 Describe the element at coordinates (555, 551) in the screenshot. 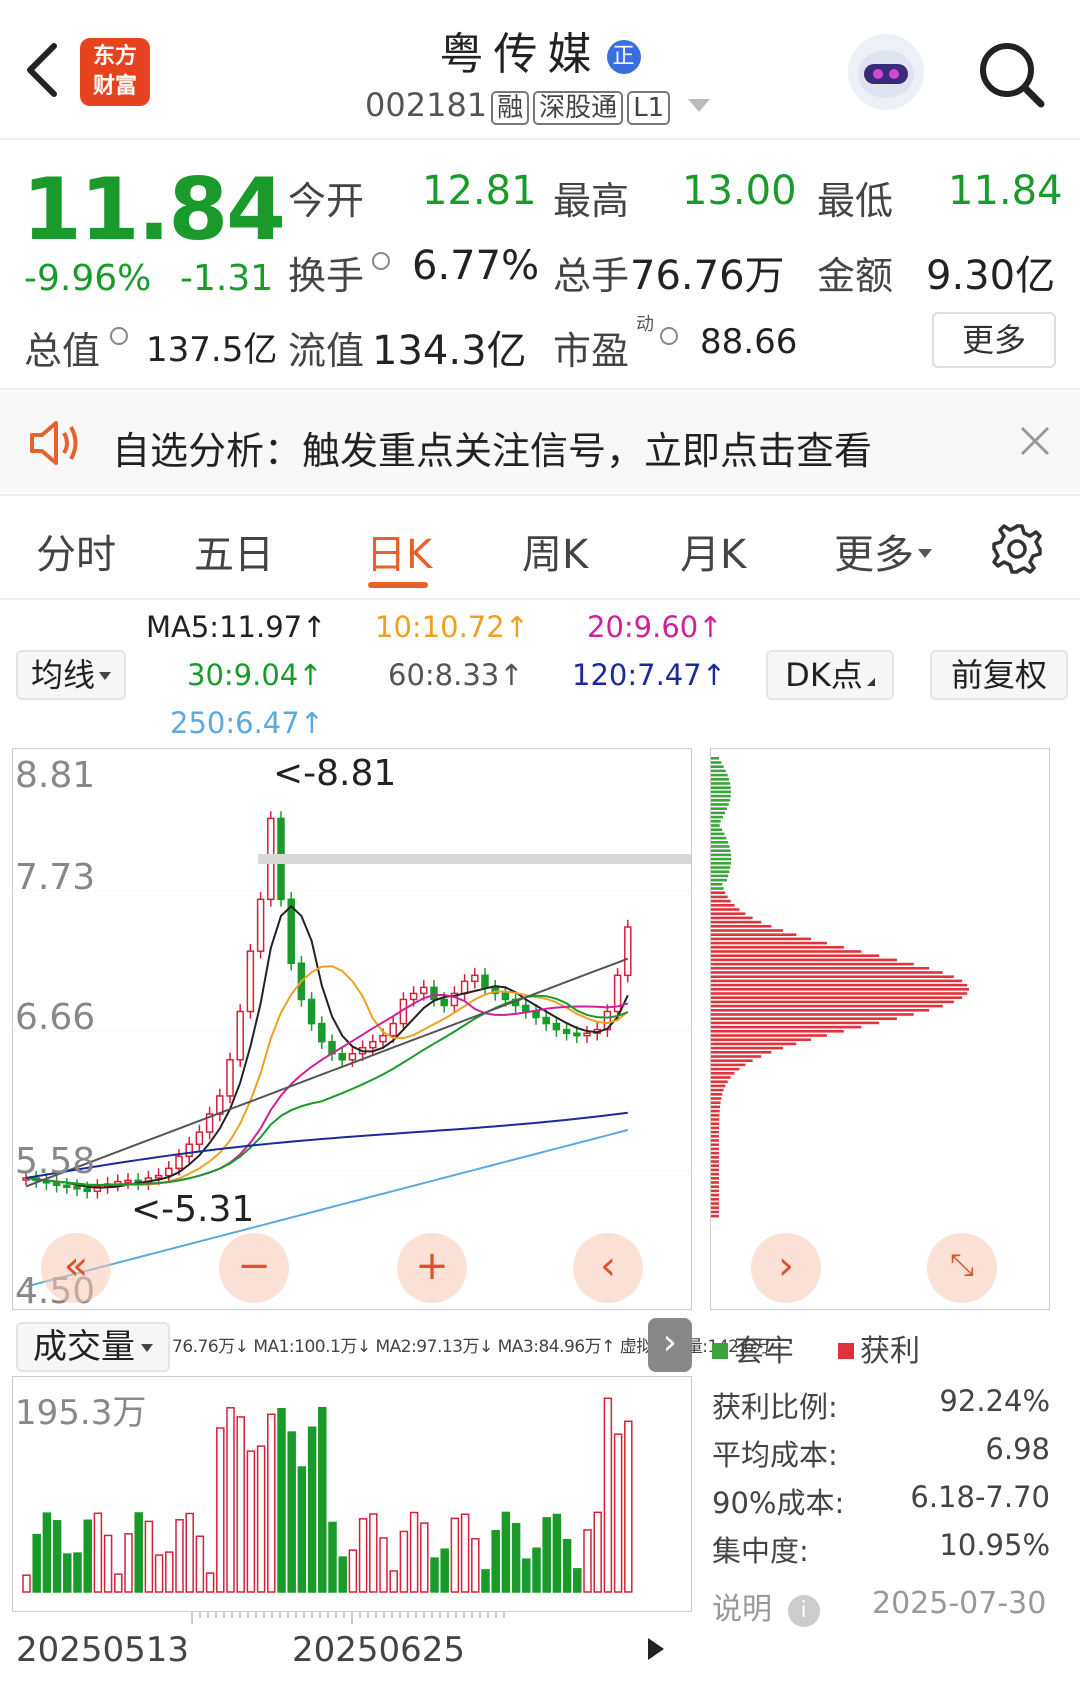

I see `tab-weekly-k: 周K` at that location.